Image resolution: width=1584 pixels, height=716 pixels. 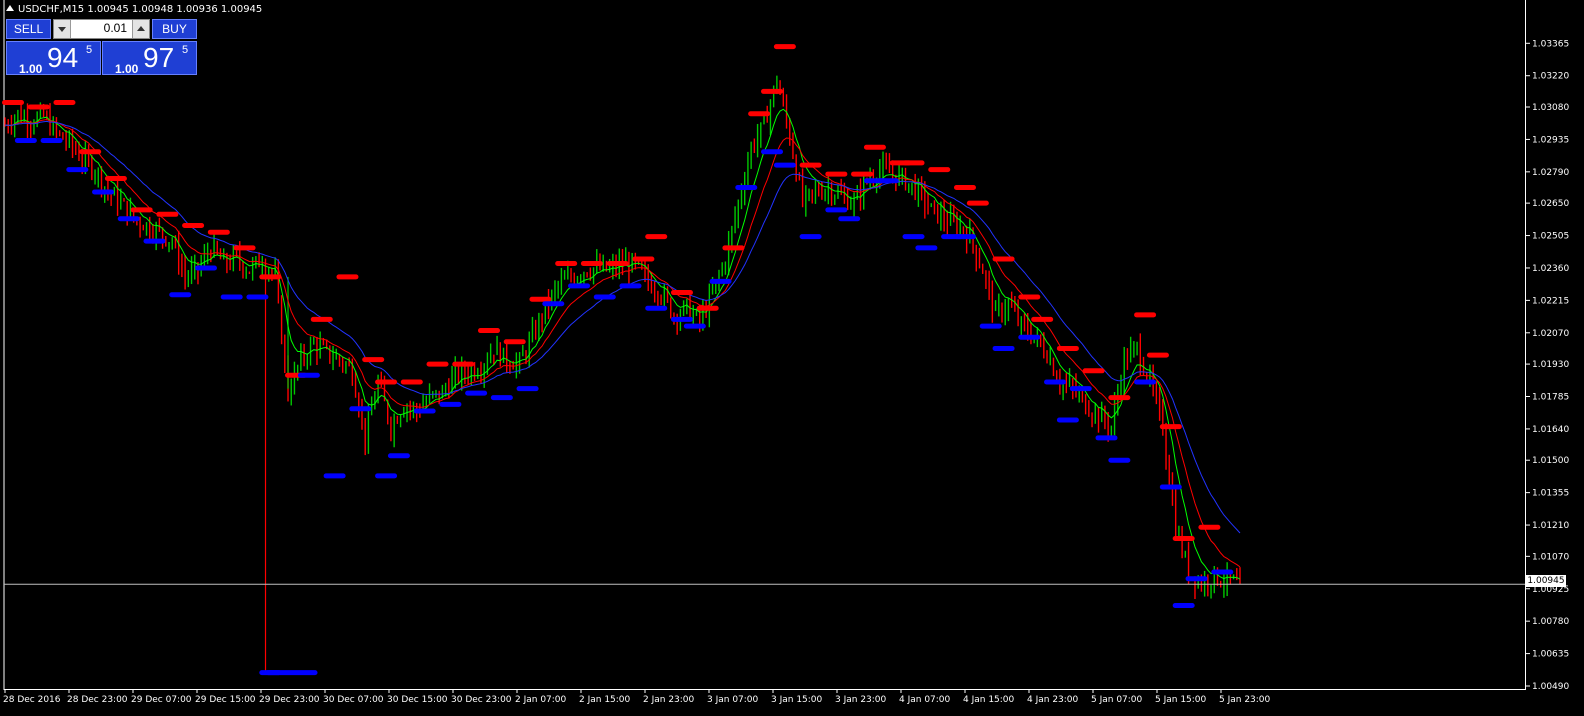 What do you see at coordinates (925, 700) in the screenshot?
I see `time-tick-label: 4 Jan 07:00` at bounding box center [925, 700].